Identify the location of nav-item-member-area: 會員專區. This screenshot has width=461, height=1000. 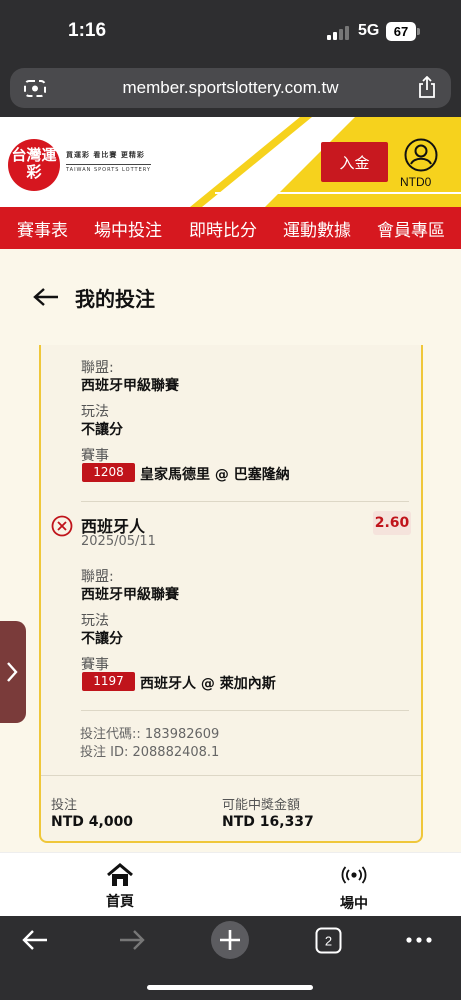
(411, 228).